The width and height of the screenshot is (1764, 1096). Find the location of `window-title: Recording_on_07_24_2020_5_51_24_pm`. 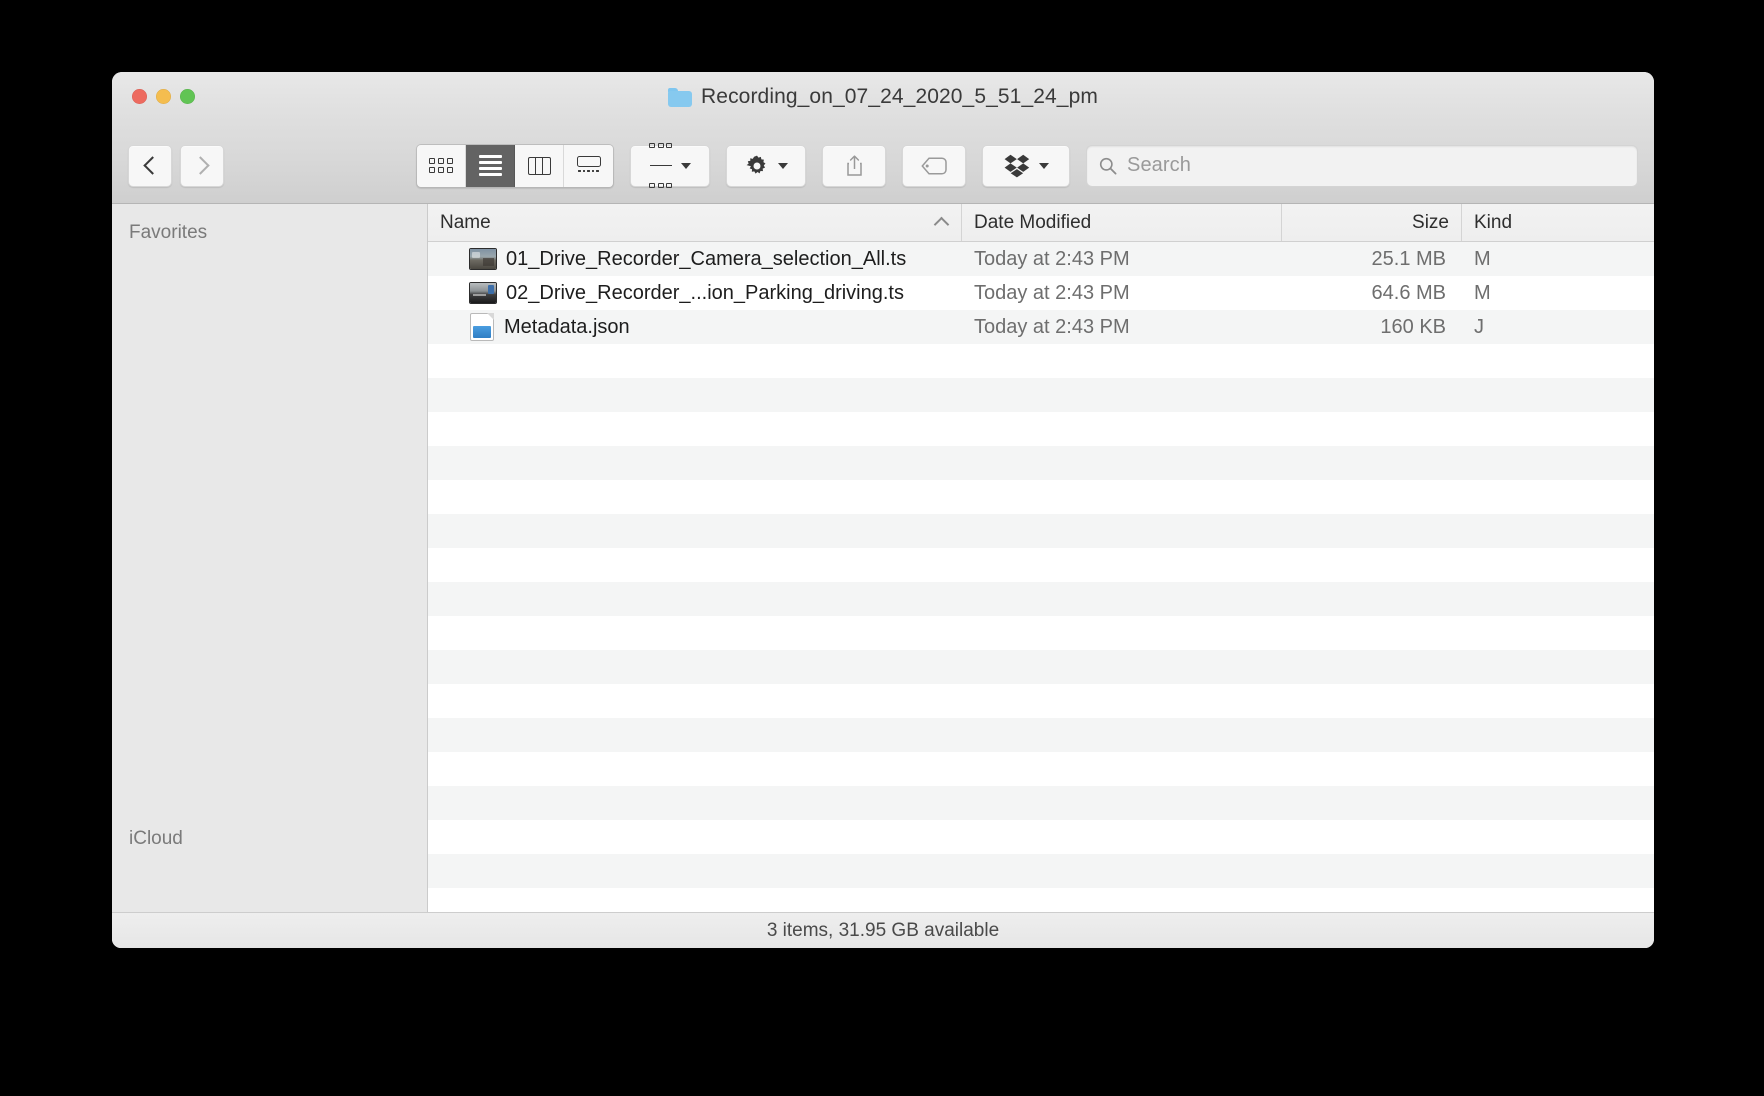

window-title: Recording_on_07_24_2020_5_51_24_pm is located at coordinates (883, 97).